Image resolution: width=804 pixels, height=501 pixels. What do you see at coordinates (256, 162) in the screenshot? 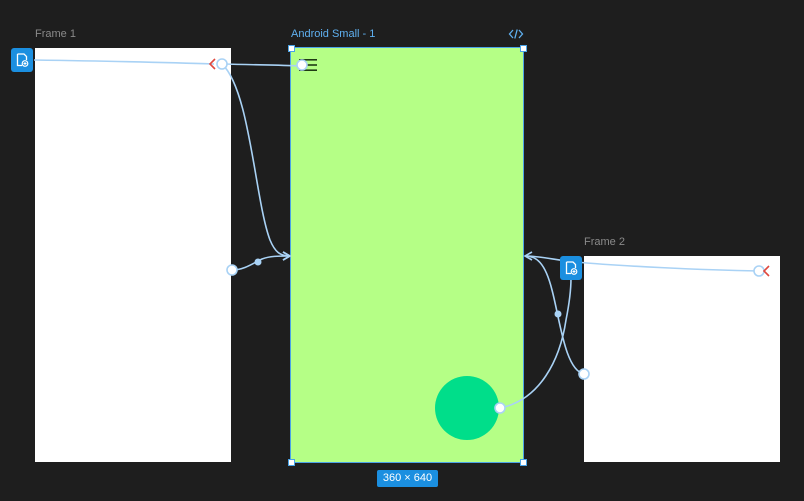
I see `link-frame-1-to-android` at bounding box center [256, 162].